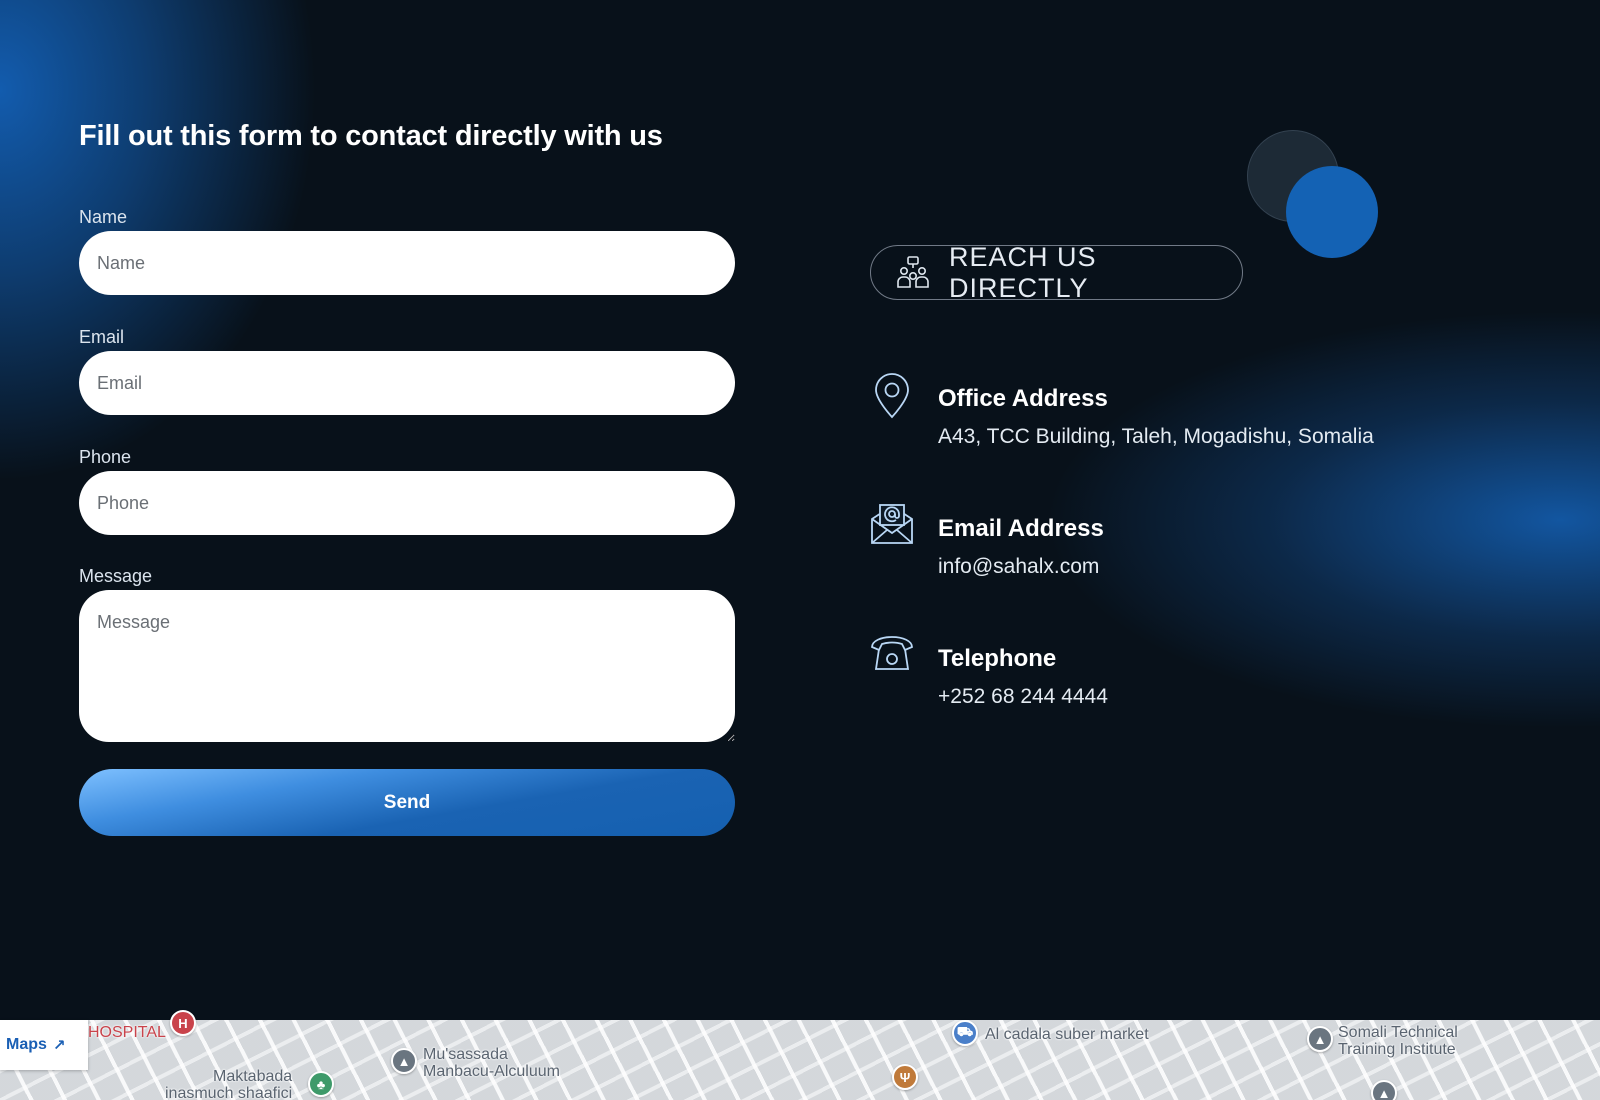 The height and width of the screenshot is (1100, 1600). What do you see at coordinates (321, 1084) in the screenshot?
I see `library-pin-icon: ♣` at bounding box center [321, 1084].